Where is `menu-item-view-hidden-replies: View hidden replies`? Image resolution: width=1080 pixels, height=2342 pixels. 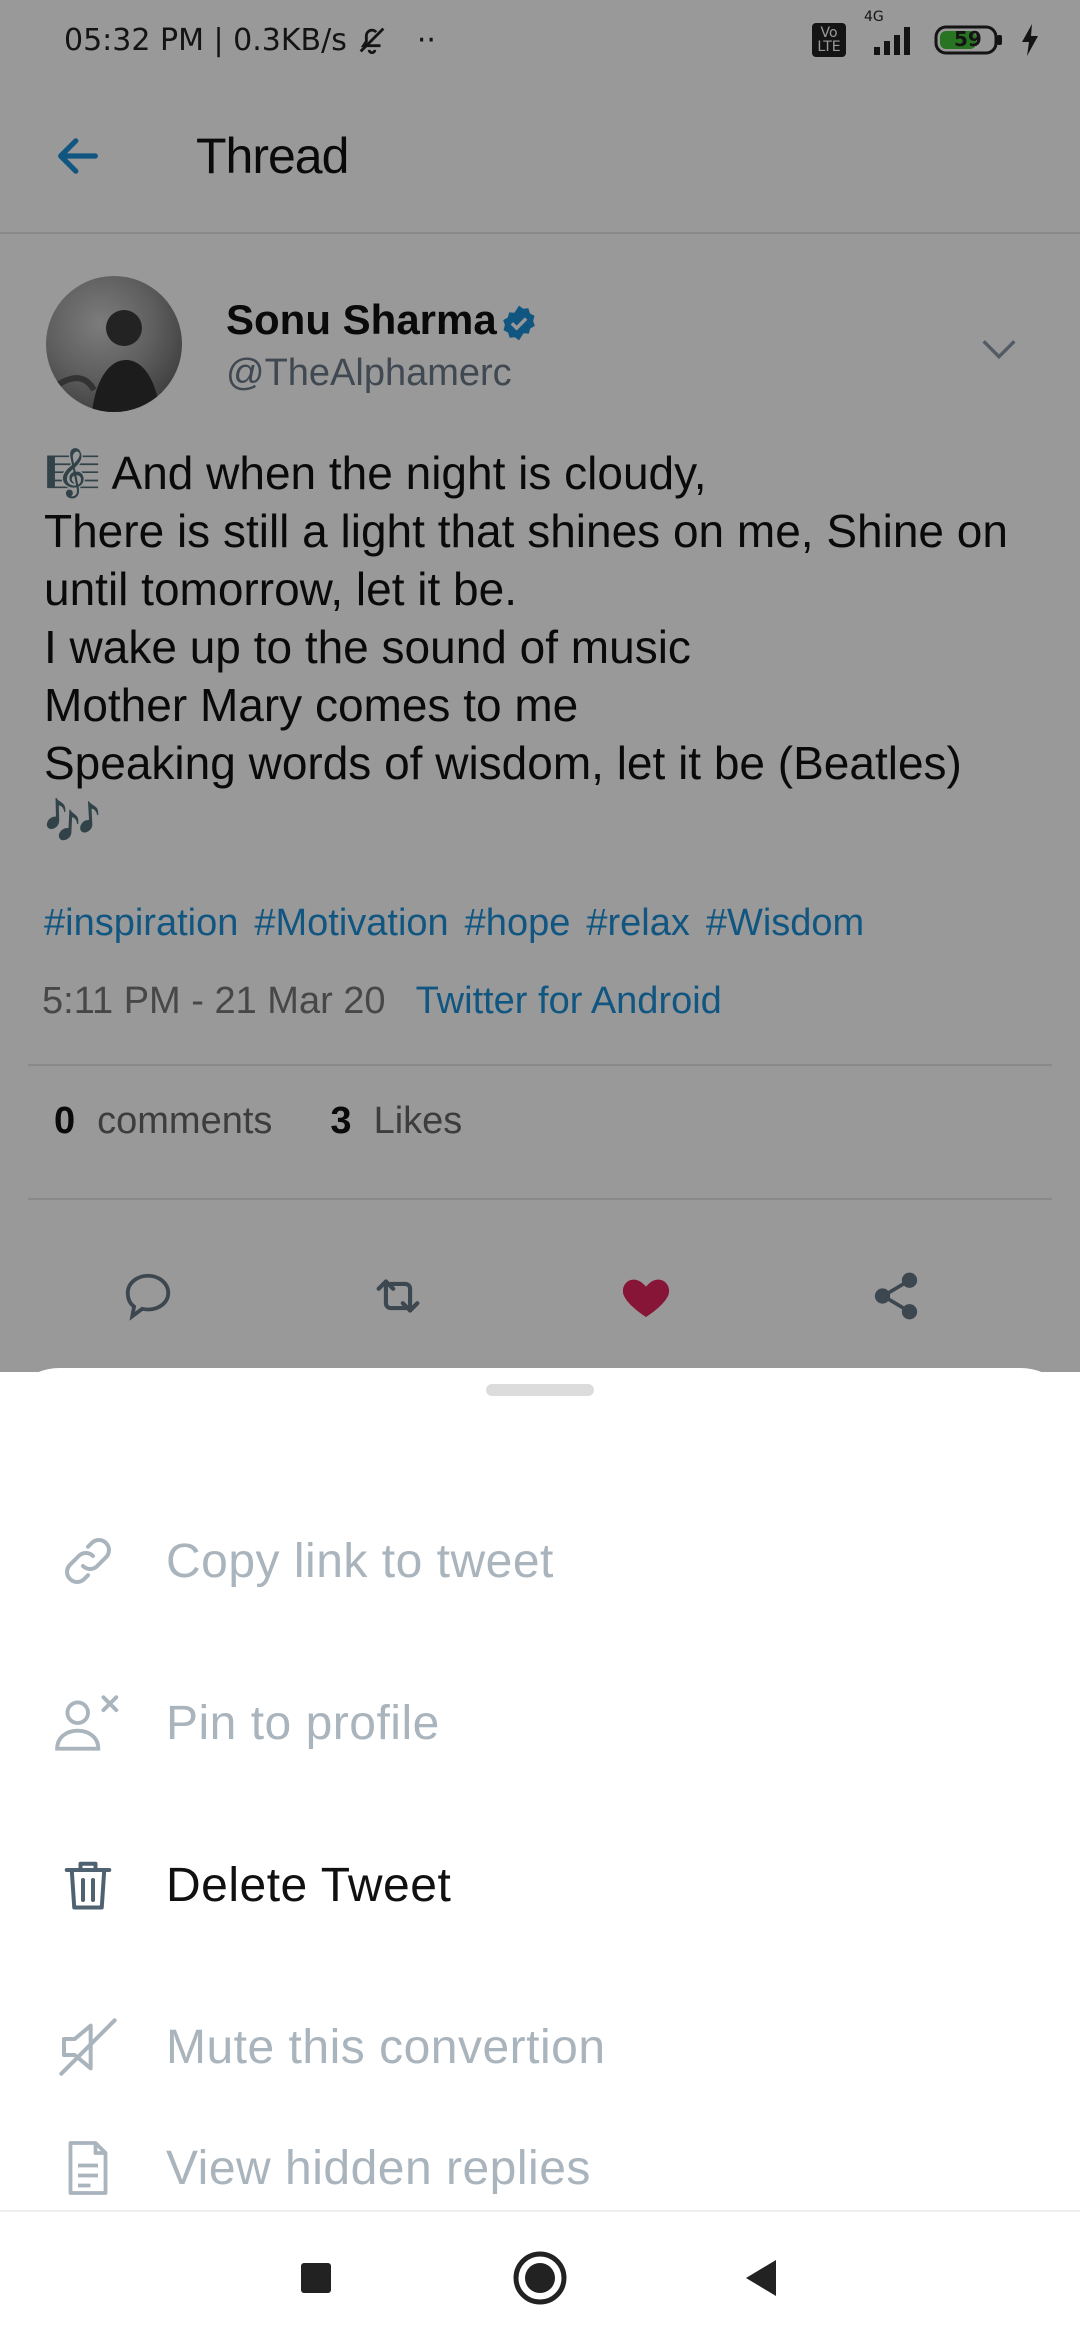
menu-item-view-hidden-replies: View hidden replies is located at coordinates (540, 2168).